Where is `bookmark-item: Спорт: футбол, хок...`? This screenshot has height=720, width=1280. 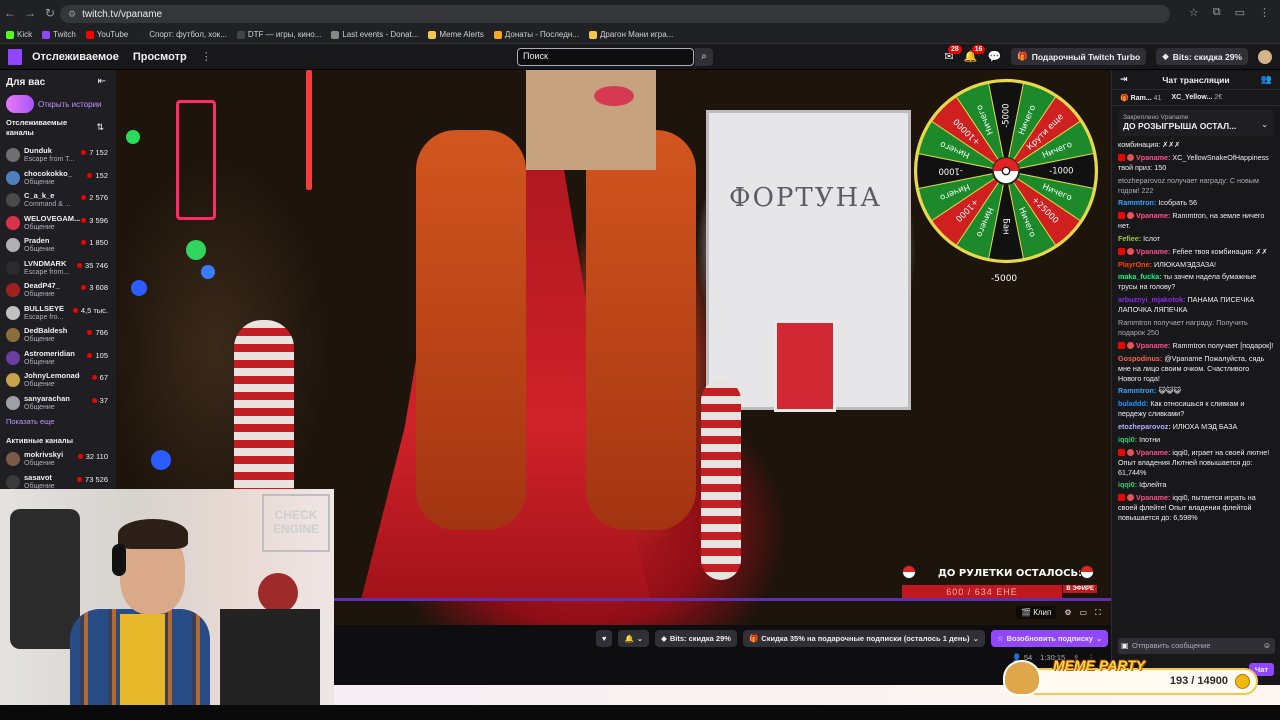 bookmark-item: Спорт: футбол, хок... is located at coordinates (182, 34).